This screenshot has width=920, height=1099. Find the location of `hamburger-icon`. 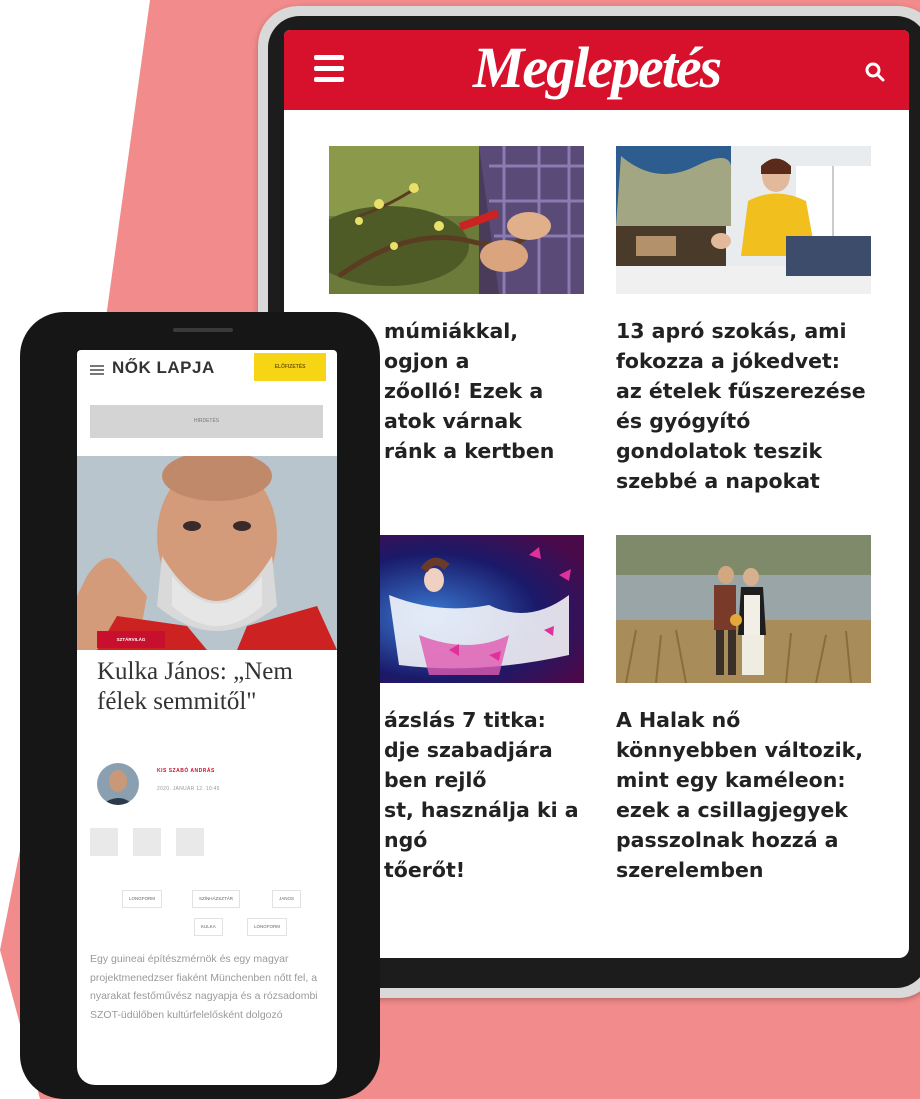

hamburger-icon is located at coordinates (97, 370).